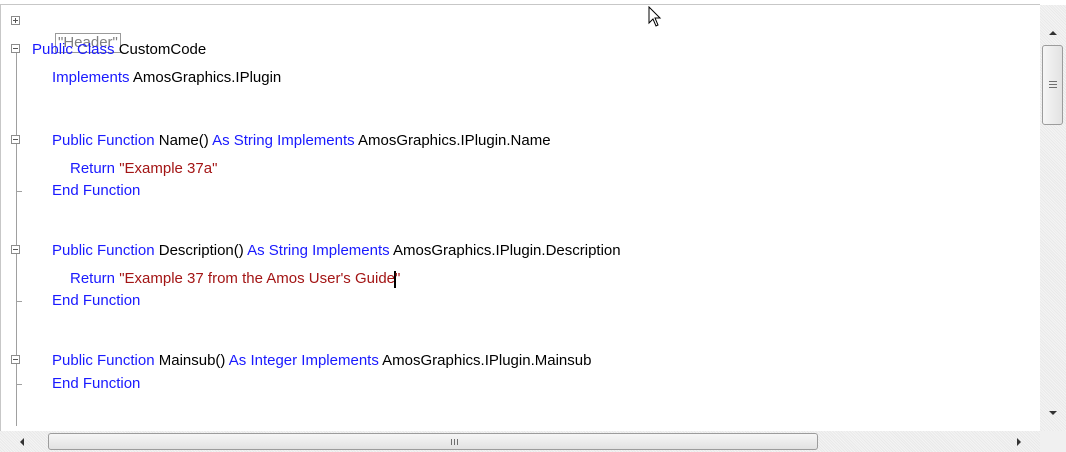  What do you see at coordinates (1053, 33) in the screenshot?
I see `scroll-up-arrow-icon` at bounding box center [1053, 33].